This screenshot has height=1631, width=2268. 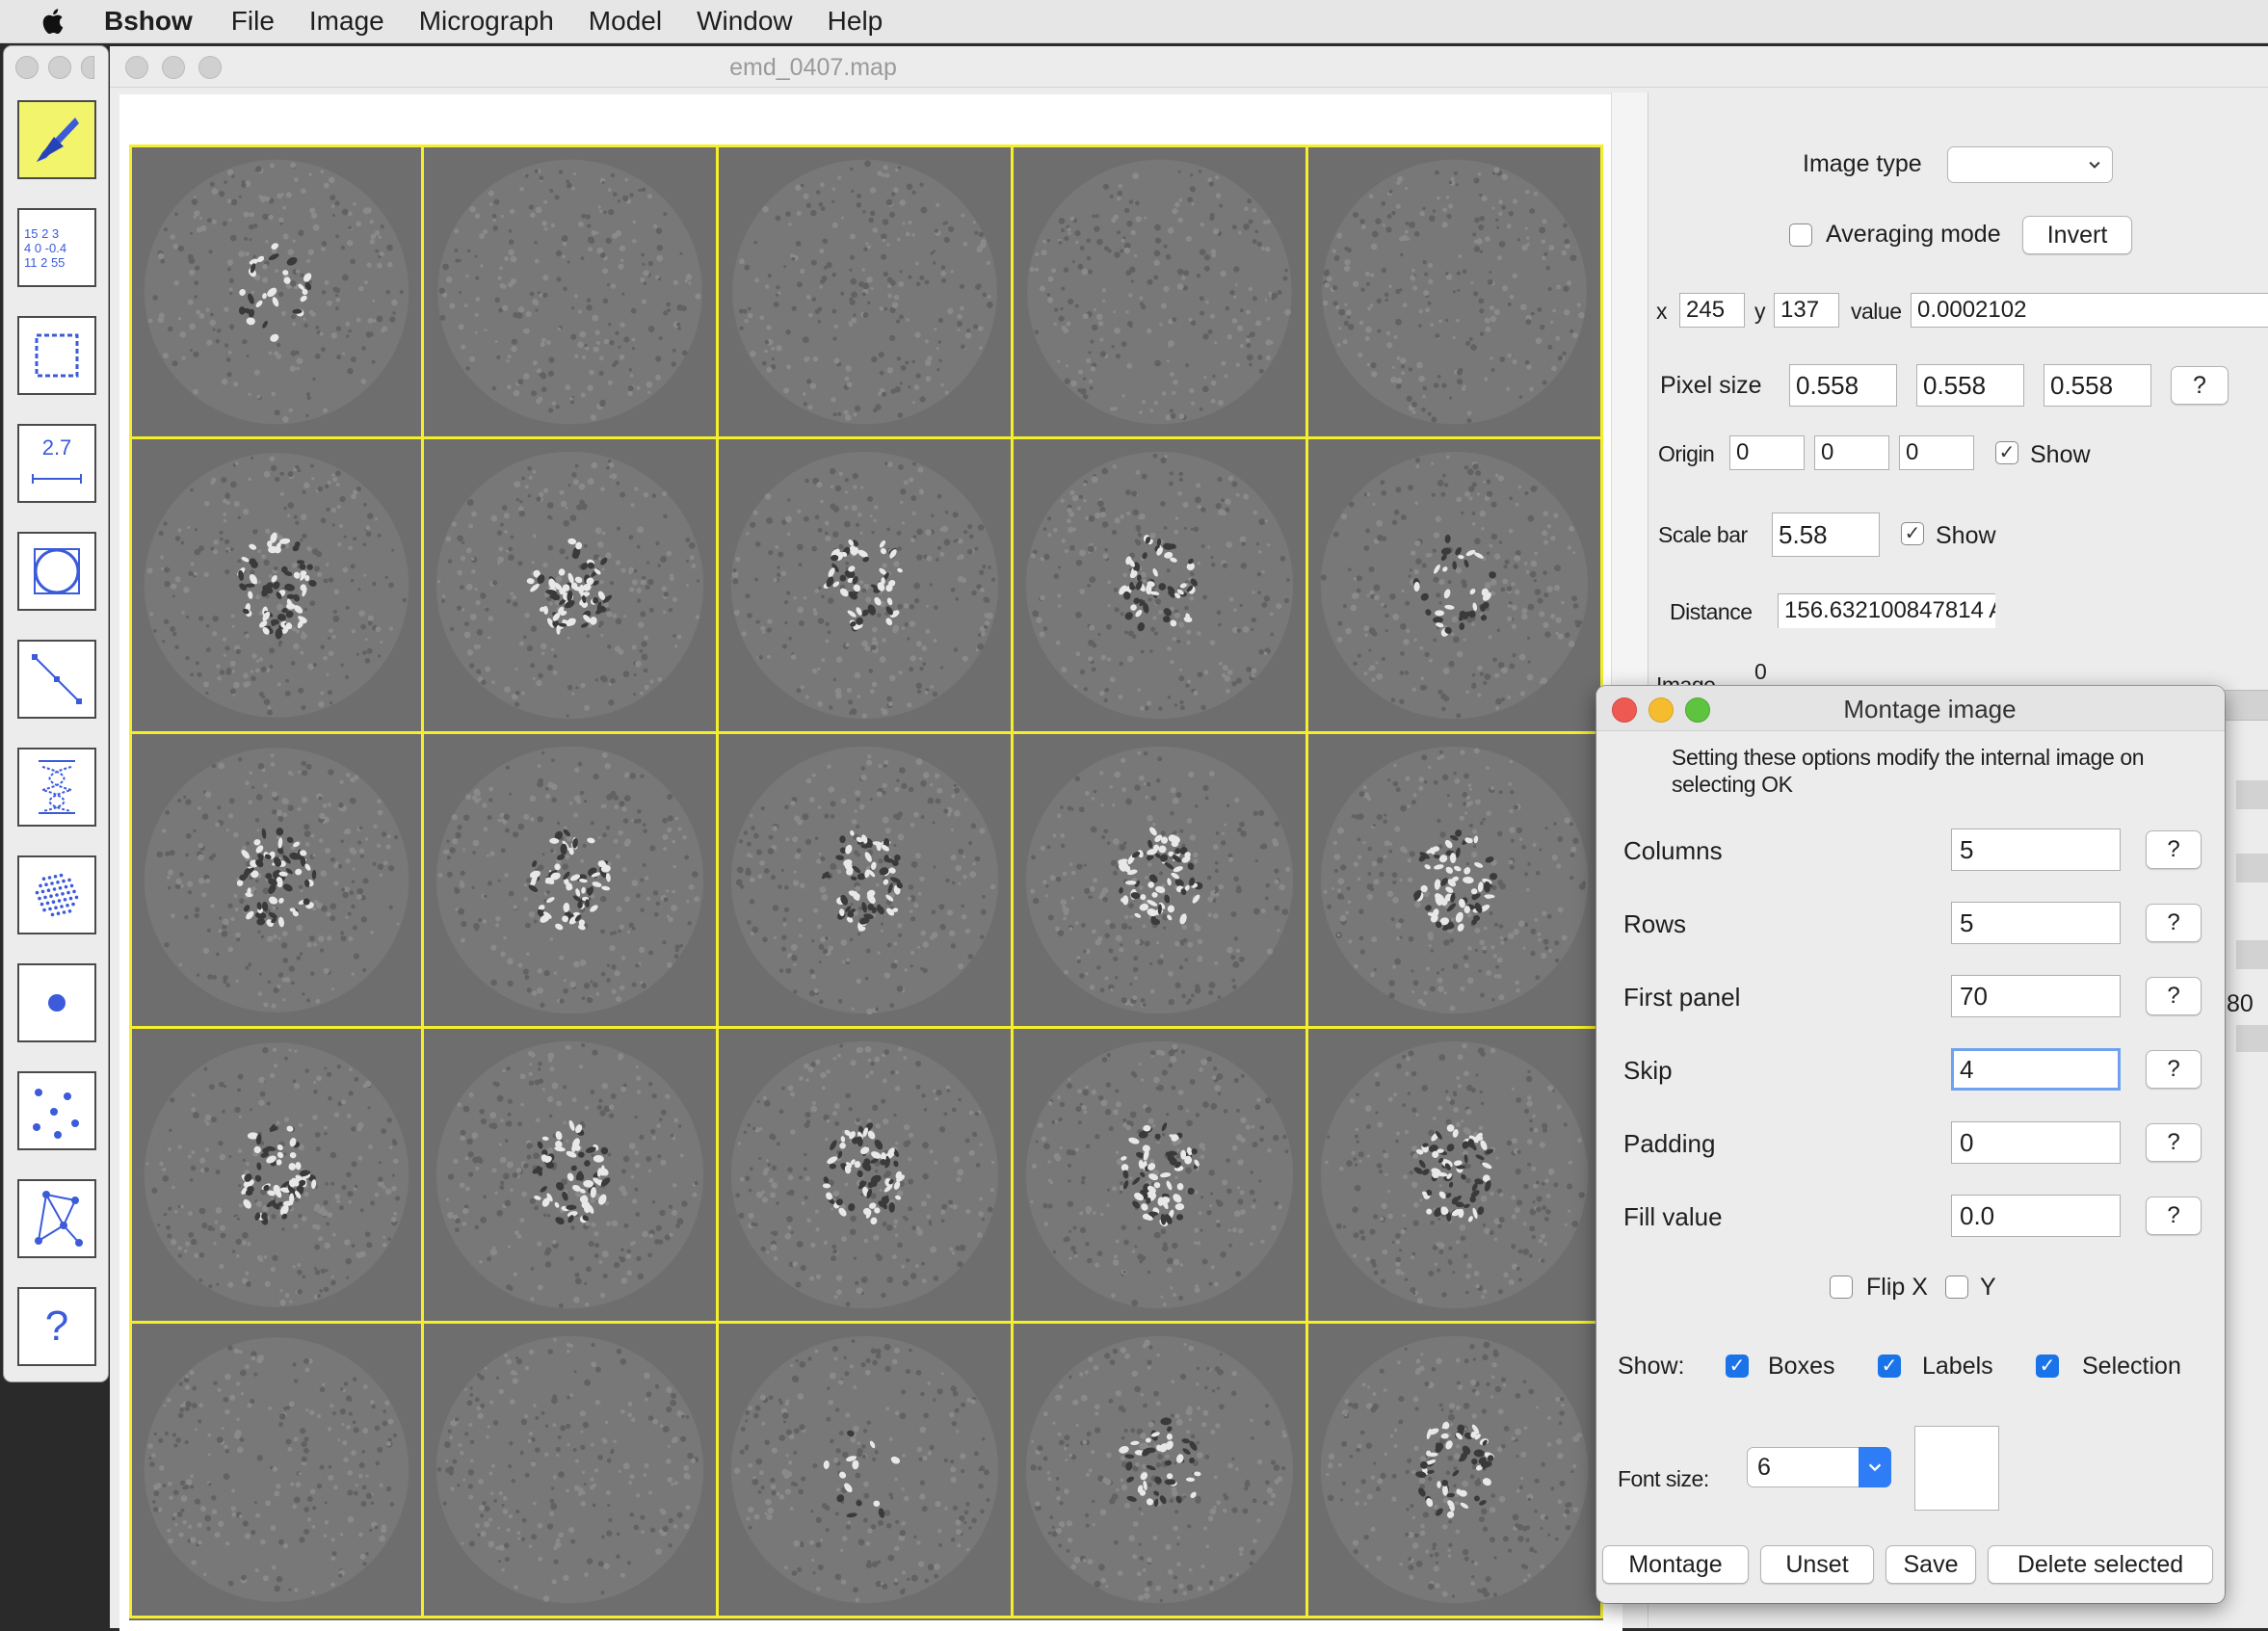 What do you see at coordinates (2036, 1069) in the screenshot?
I see `skip-field: 4` at bounding box center [2036, 1069].